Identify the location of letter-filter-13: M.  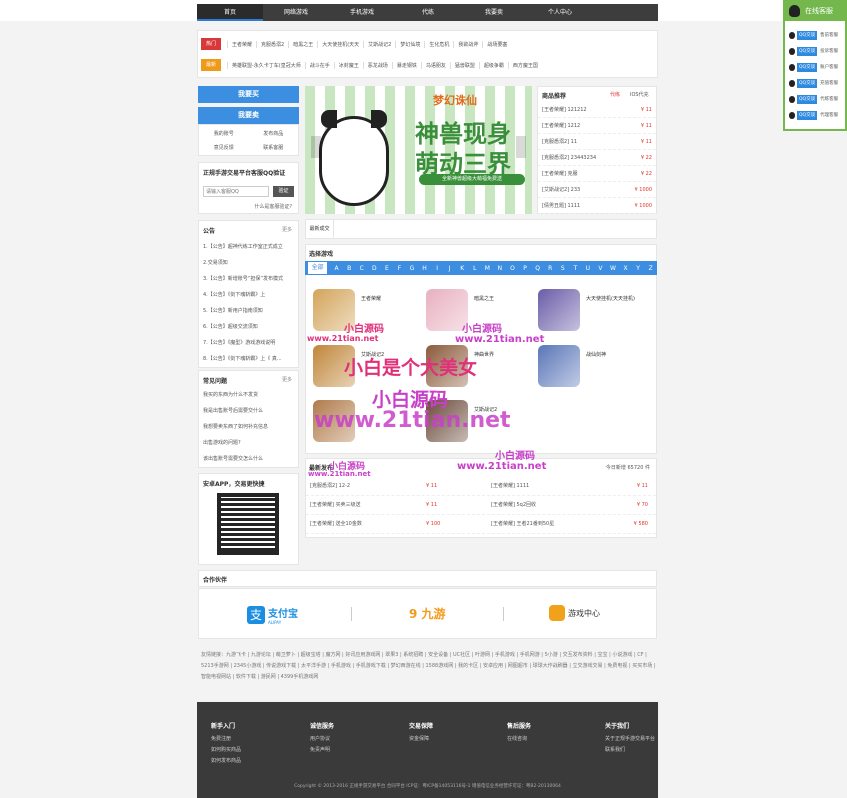
(487, 268).